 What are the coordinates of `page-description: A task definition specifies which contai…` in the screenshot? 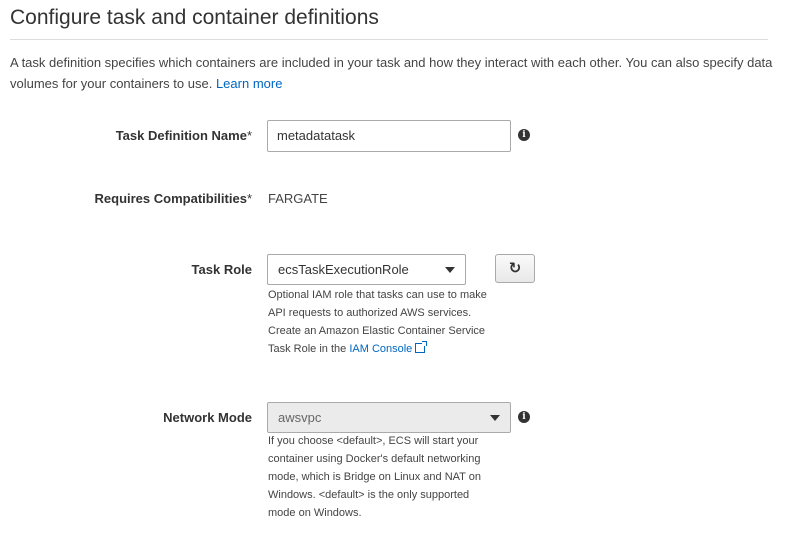 It's located at (395, 73).